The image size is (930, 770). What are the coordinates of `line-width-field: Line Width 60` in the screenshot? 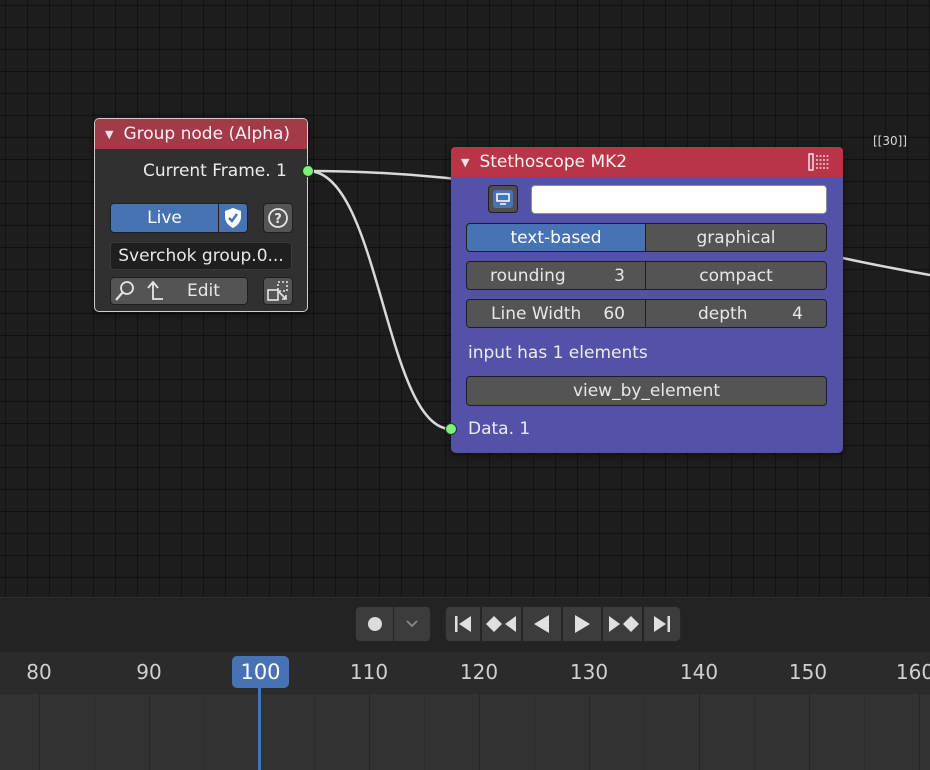 It's located at (556, 313).